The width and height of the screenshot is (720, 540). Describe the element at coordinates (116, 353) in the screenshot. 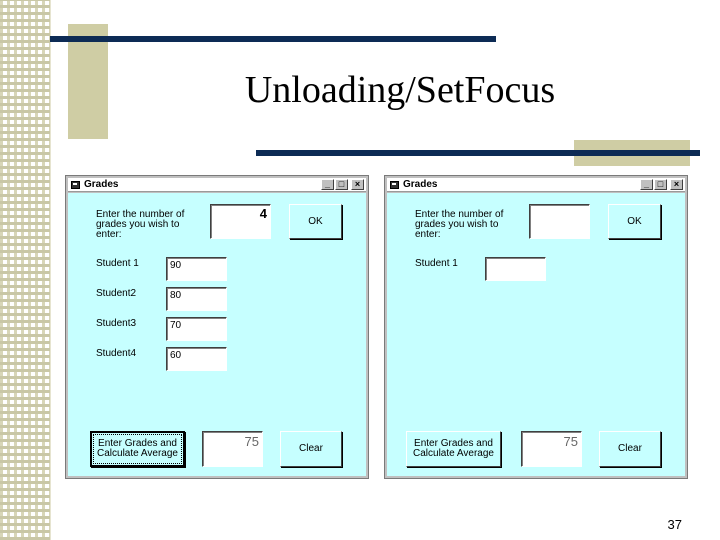

I see `student-label: Student4` at that location.